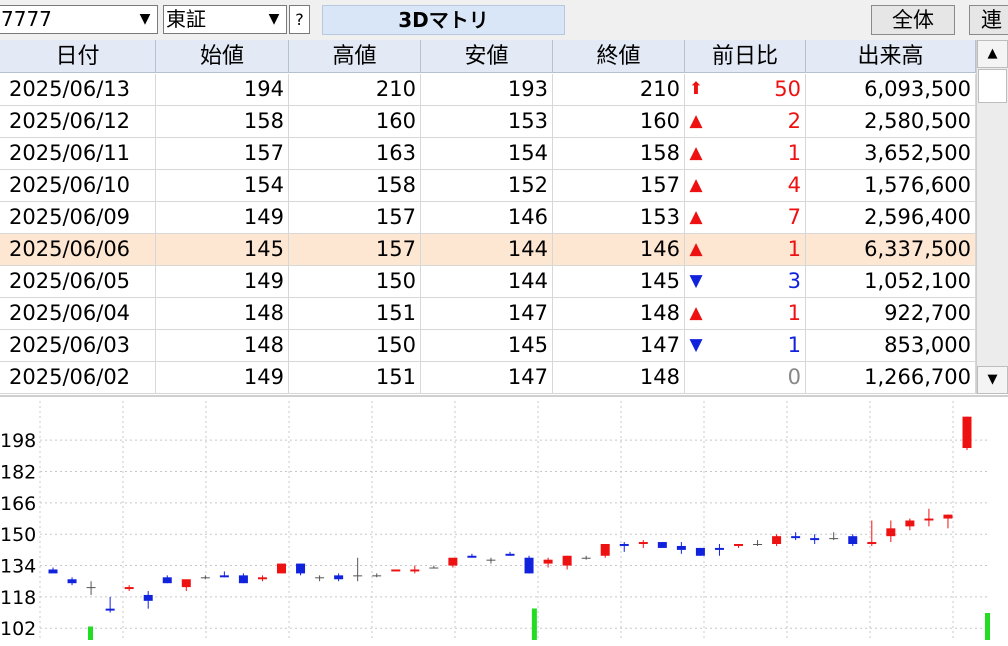  Describe the element at coordinates (222, 249) in the screenshot. I see `cell-open: 145` at that location.